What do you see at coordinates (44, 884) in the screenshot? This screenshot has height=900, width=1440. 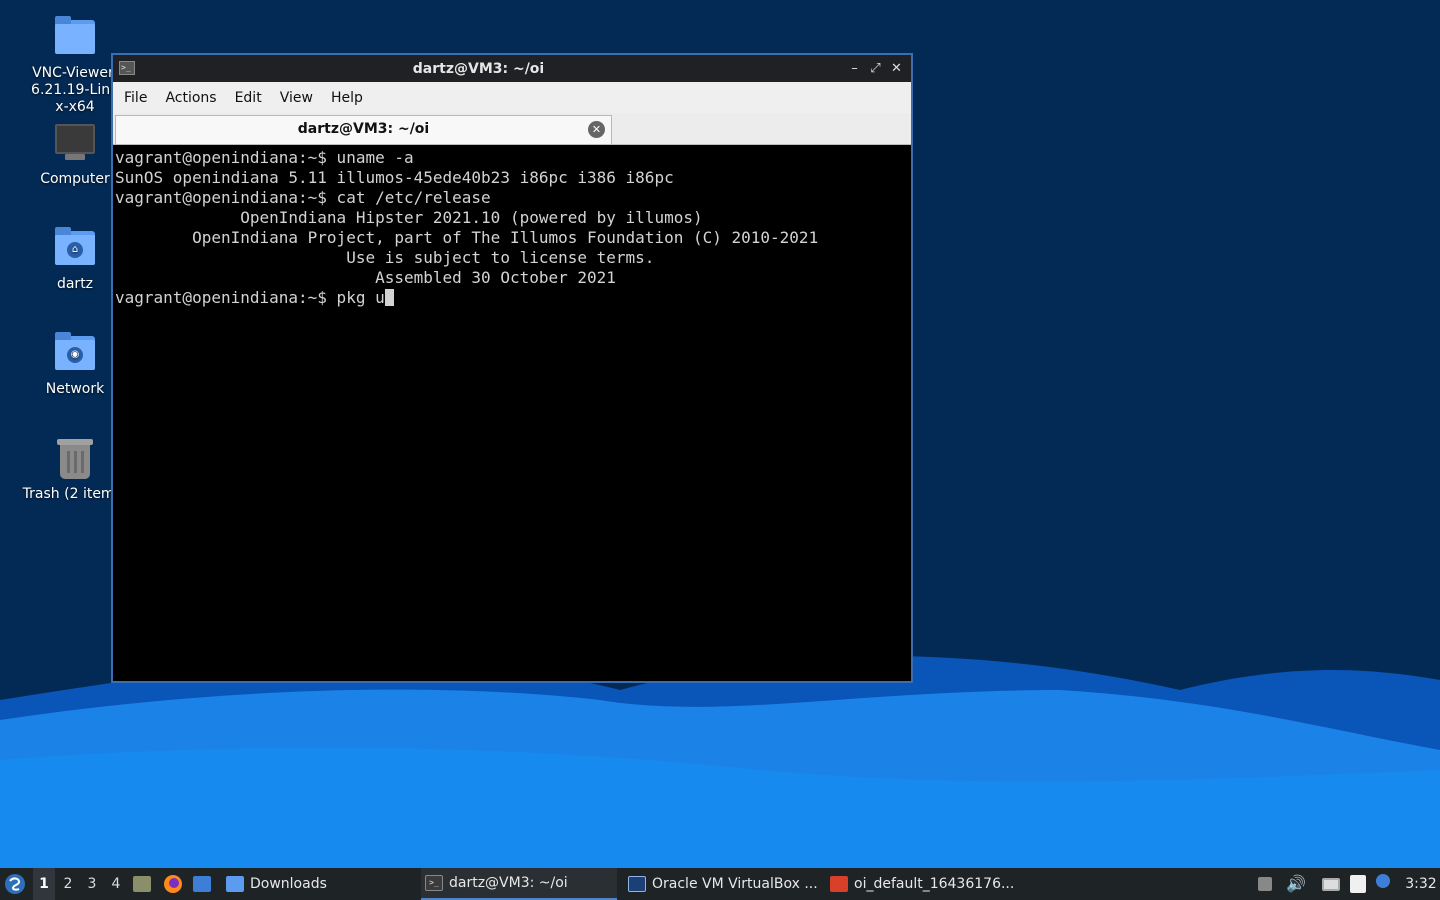 I see `workspace-1: 1` at bounding box center [44, 884].